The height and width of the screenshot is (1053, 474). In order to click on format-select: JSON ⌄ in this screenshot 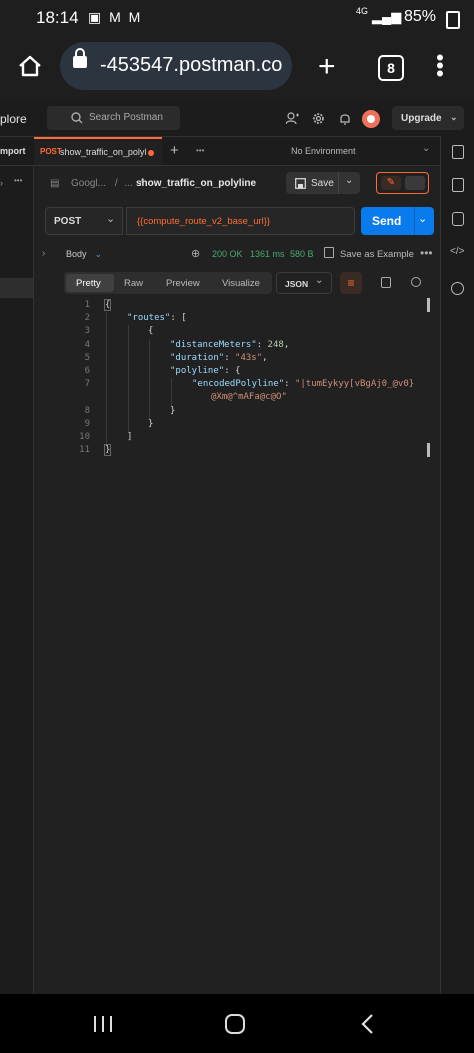, I will do `click(304, 283)`.